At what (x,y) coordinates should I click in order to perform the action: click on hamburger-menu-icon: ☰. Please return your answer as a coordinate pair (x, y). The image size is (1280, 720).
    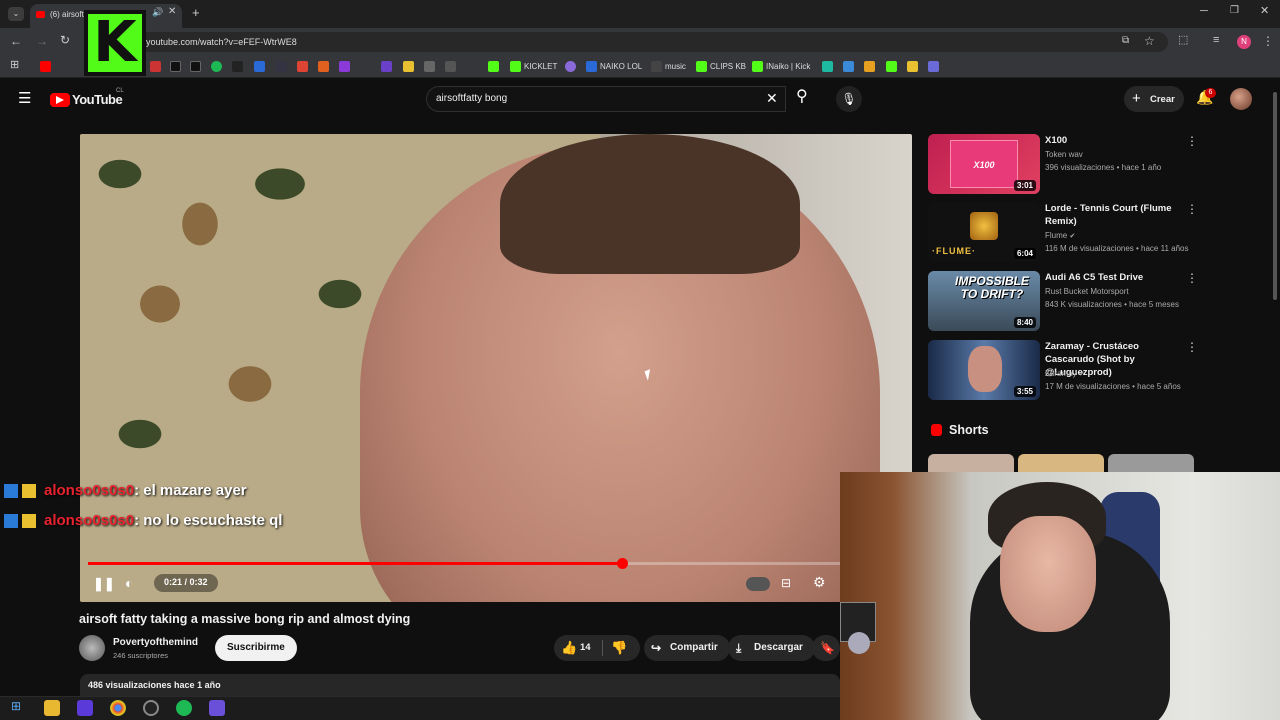
    Looking at the image, I should click on (24, 98).